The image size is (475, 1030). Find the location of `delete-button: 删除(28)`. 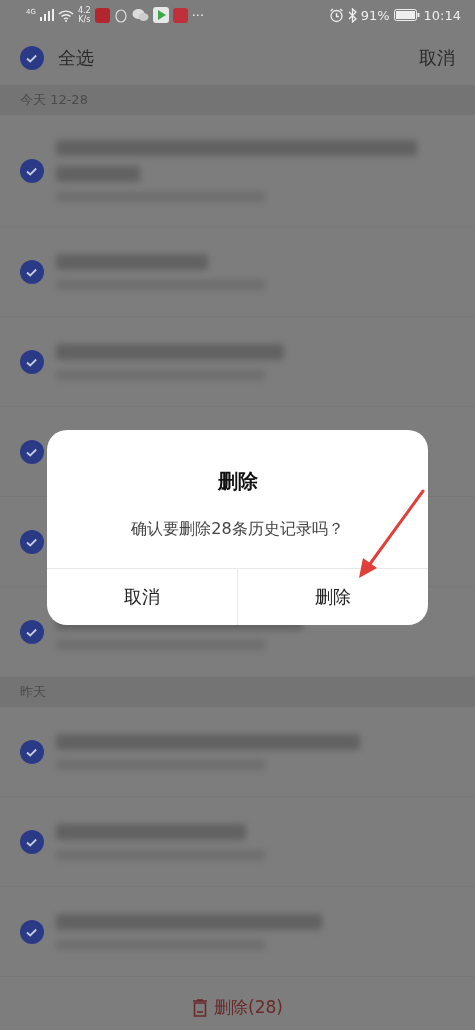

delete-button: 删除(28) is located at coordinates (237, 1007).